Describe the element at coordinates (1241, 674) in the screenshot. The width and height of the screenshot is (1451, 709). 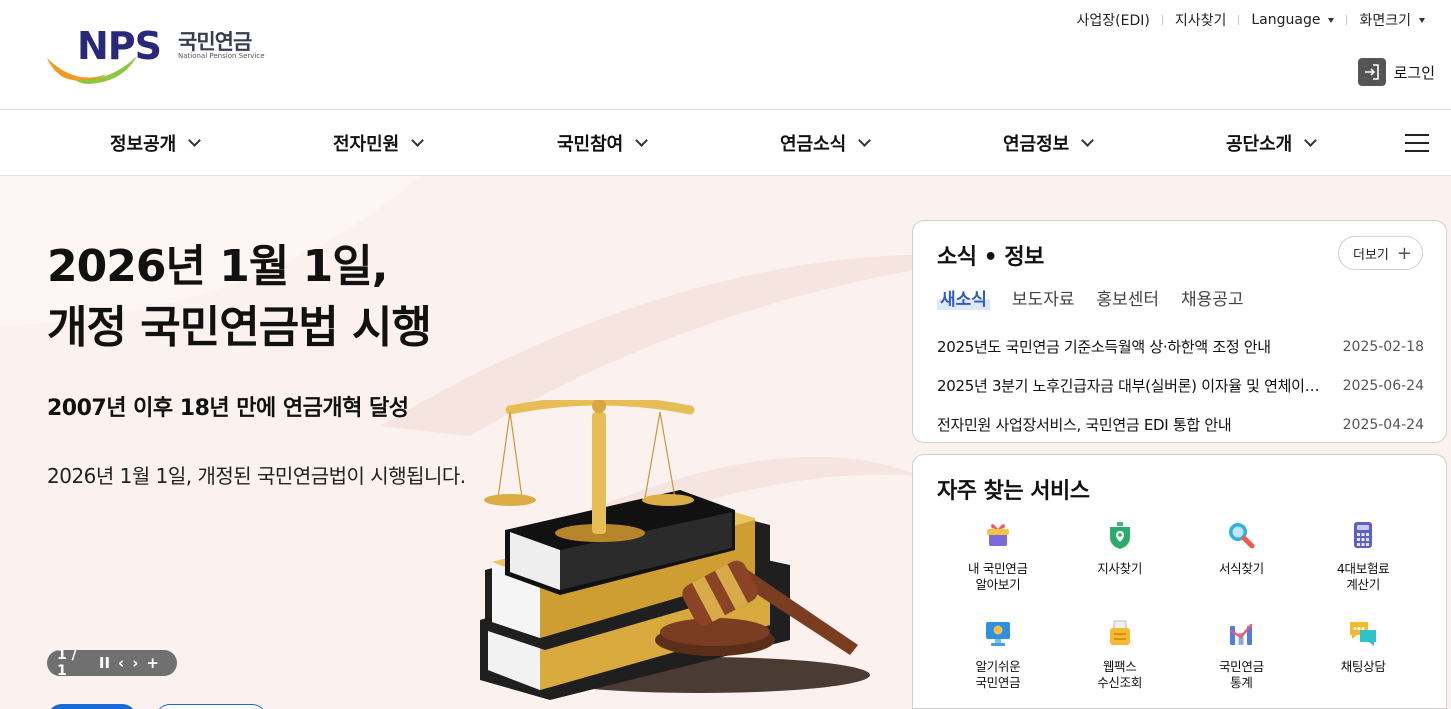
I see `service-label: 국민연금 통계` at that location.